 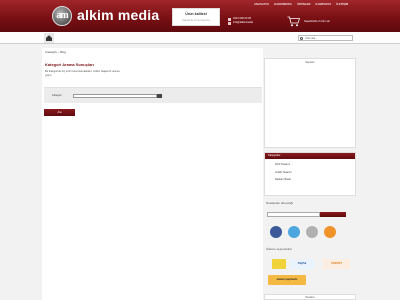 I want to click on topnav-item-products: ÜRÜNLER, so click(x=304, y=4).